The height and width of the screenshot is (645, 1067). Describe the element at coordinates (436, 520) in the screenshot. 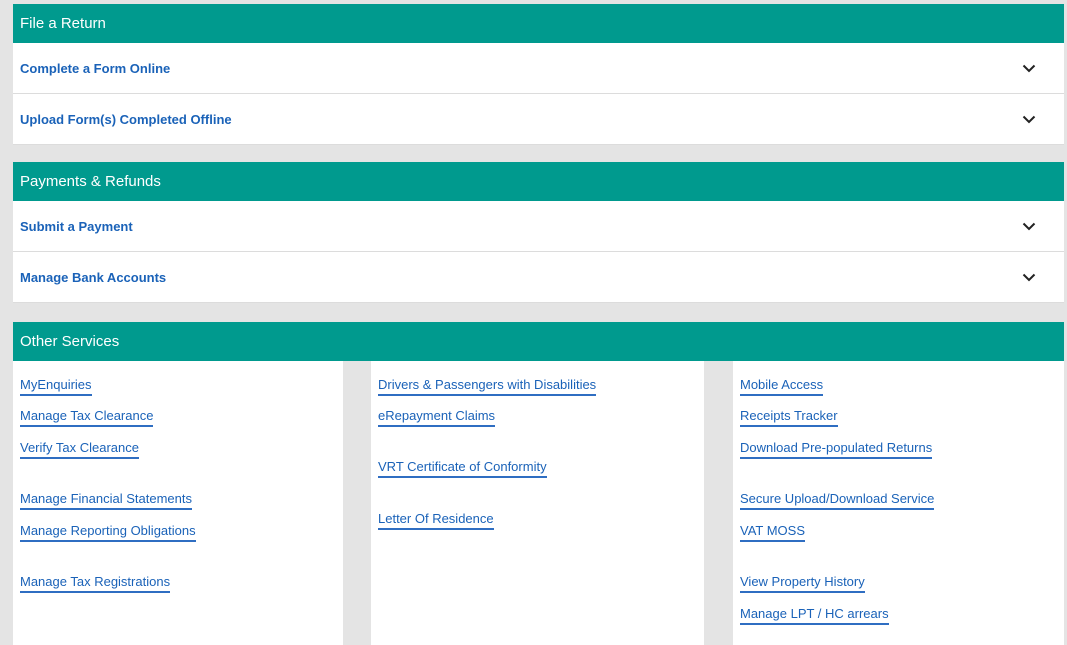

I see `link-letter-of-residence: Letter Of Residence` at that location.